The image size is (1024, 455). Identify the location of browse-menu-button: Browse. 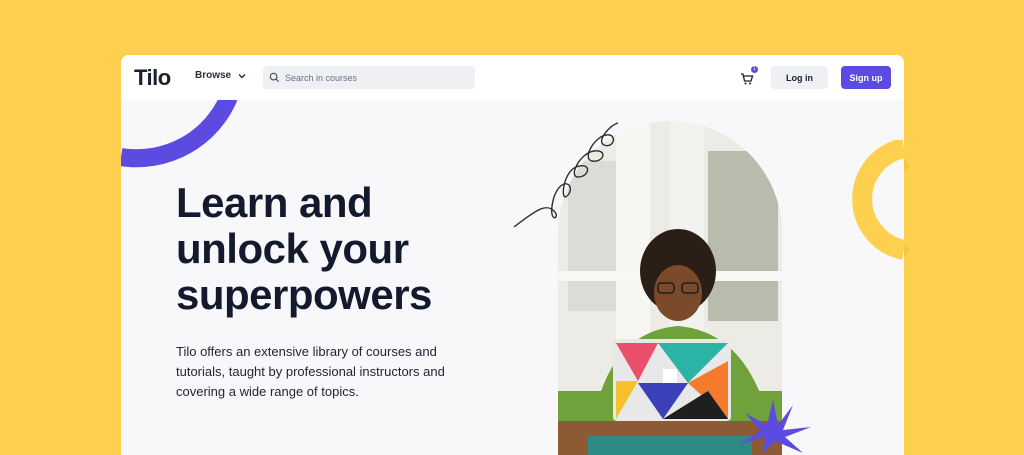
(221, 75).